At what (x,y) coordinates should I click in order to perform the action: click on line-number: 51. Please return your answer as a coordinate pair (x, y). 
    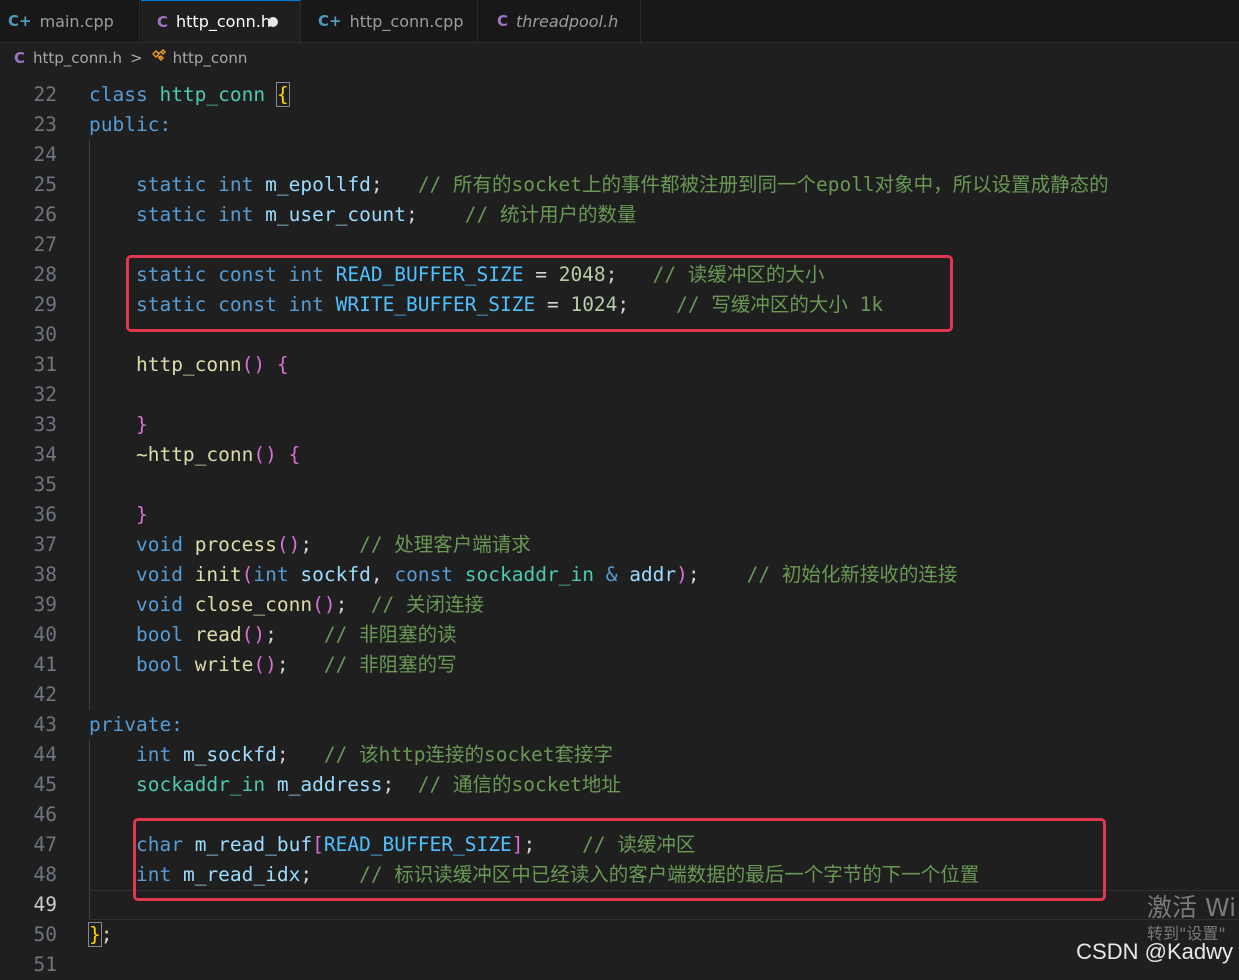
    Looking at the image, I should click on (45, 964).